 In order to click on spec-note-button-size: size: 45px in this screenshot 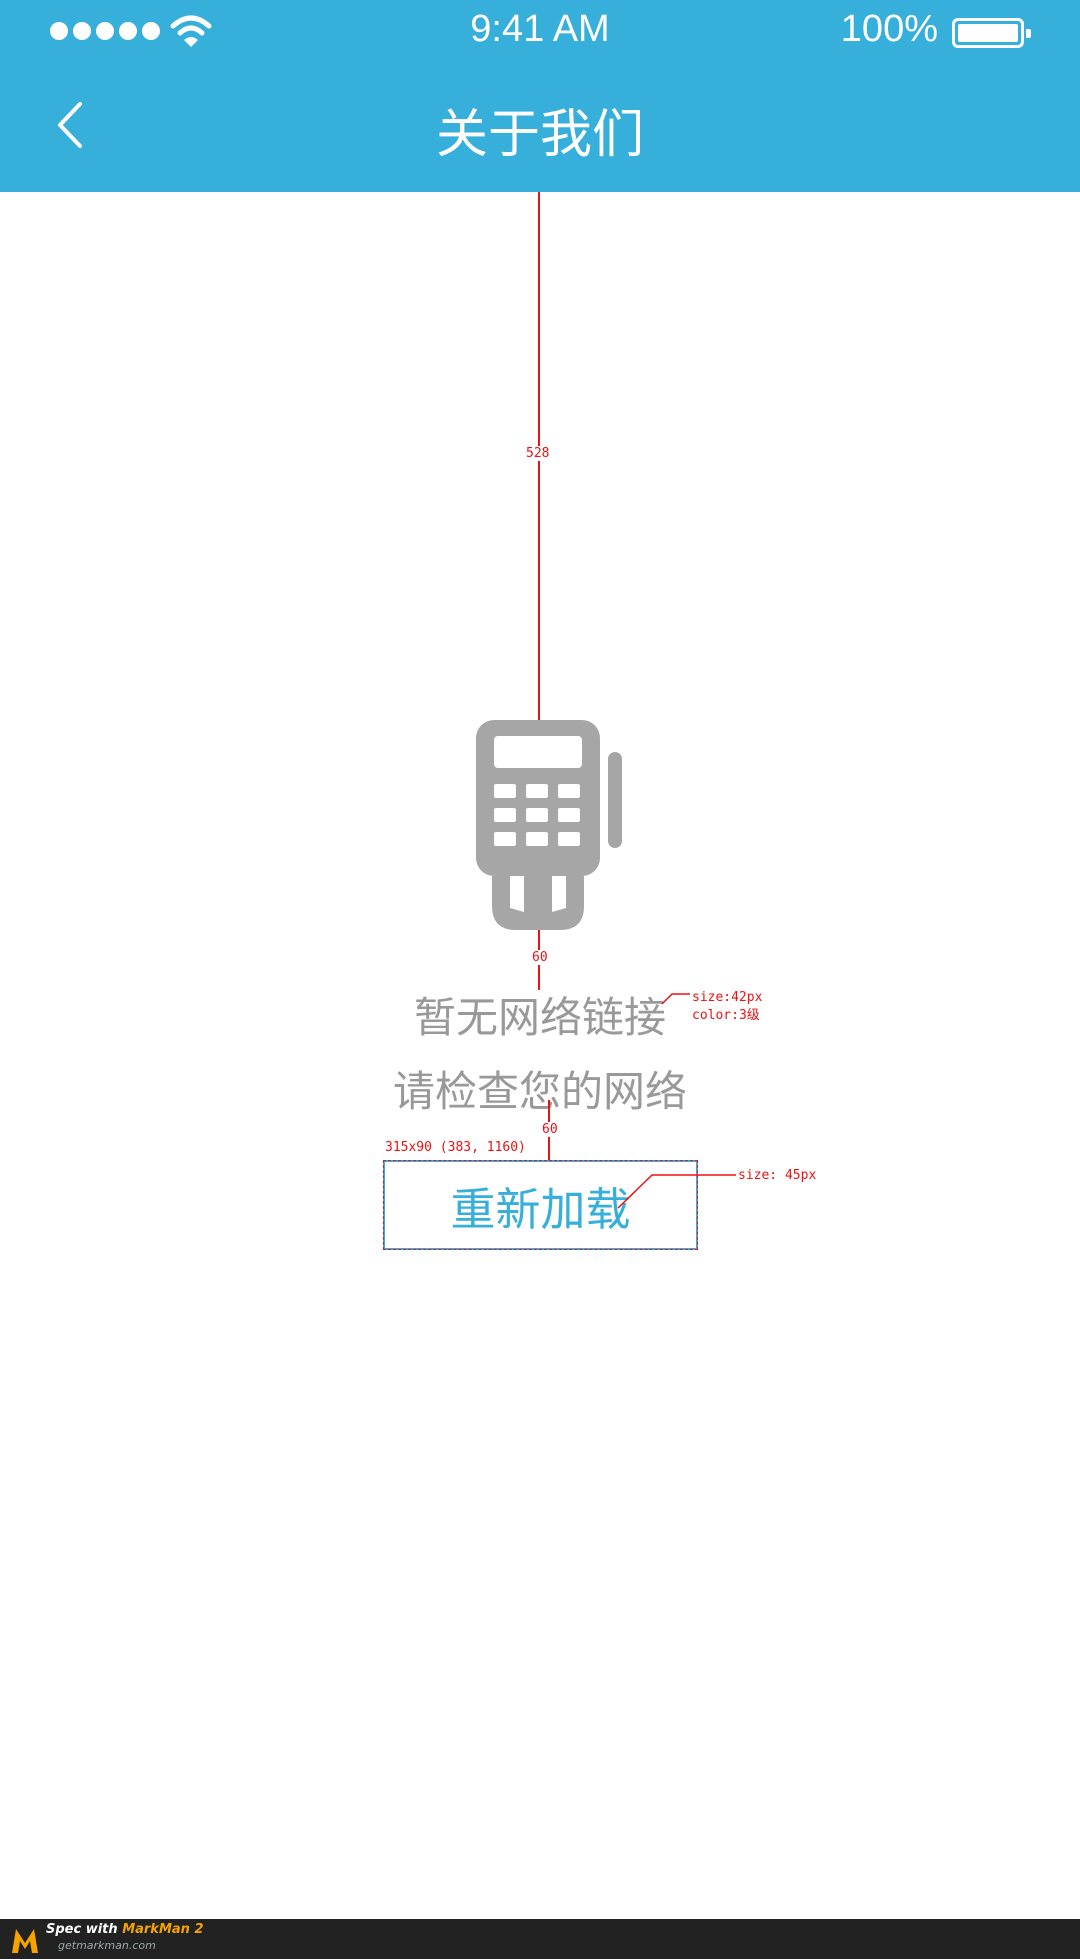, I will do `click(777, 1175)`.